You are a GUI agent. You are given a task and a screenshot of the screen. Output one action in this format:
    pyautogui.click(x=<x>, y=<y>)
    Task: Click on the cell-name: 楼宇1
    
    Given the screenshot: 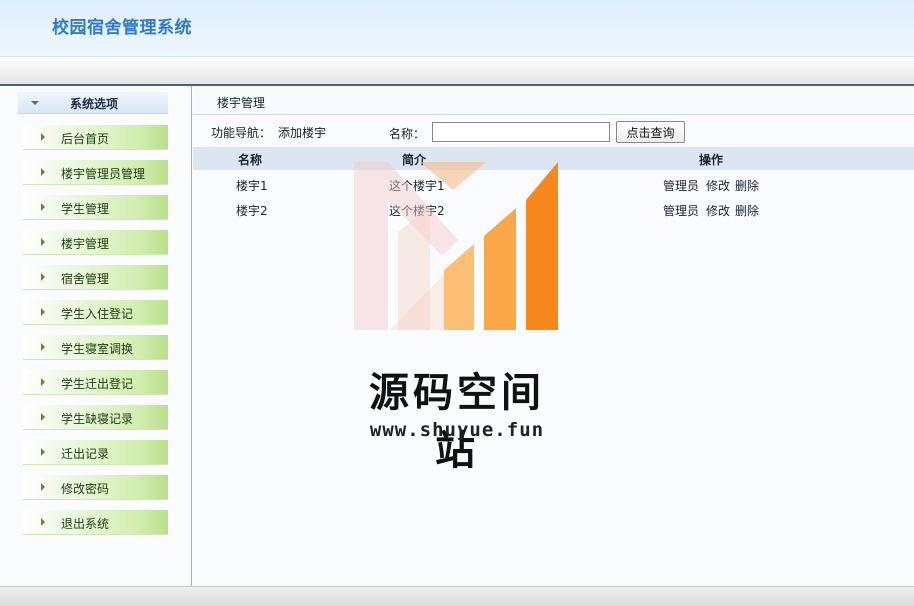 What is the action you would take?
    pyautogui.click(x=252, y=186)
    